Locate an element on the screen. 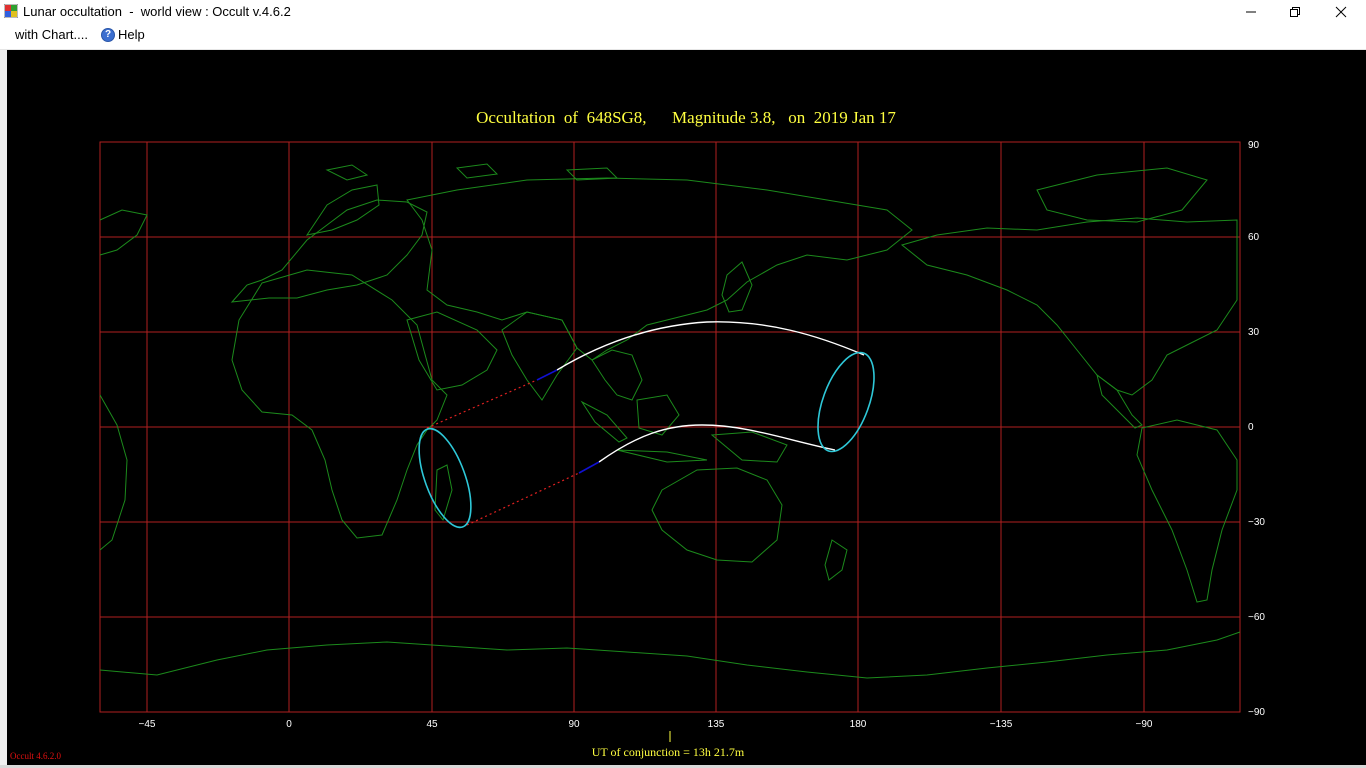 Image resolution: width=1366 pixels, height=768 pixels. coast-arabia is located at coordinates (452, 351).